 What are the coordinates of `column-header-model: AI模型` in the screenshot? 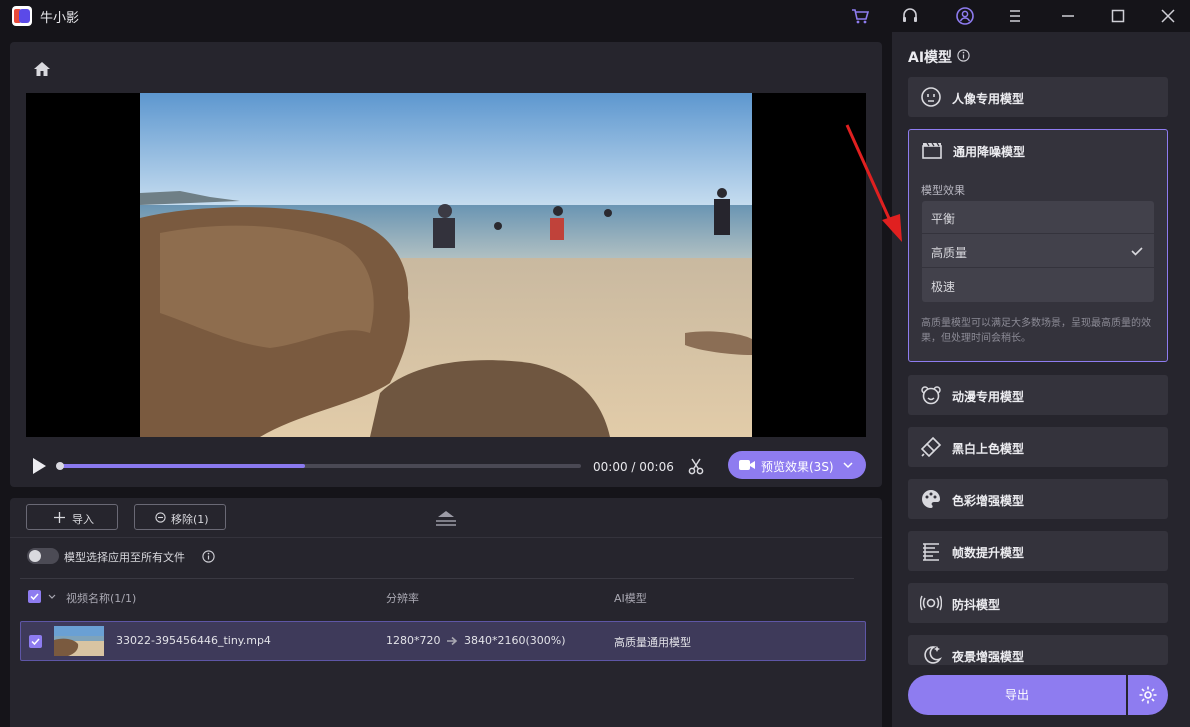 It's located at (630, 598).